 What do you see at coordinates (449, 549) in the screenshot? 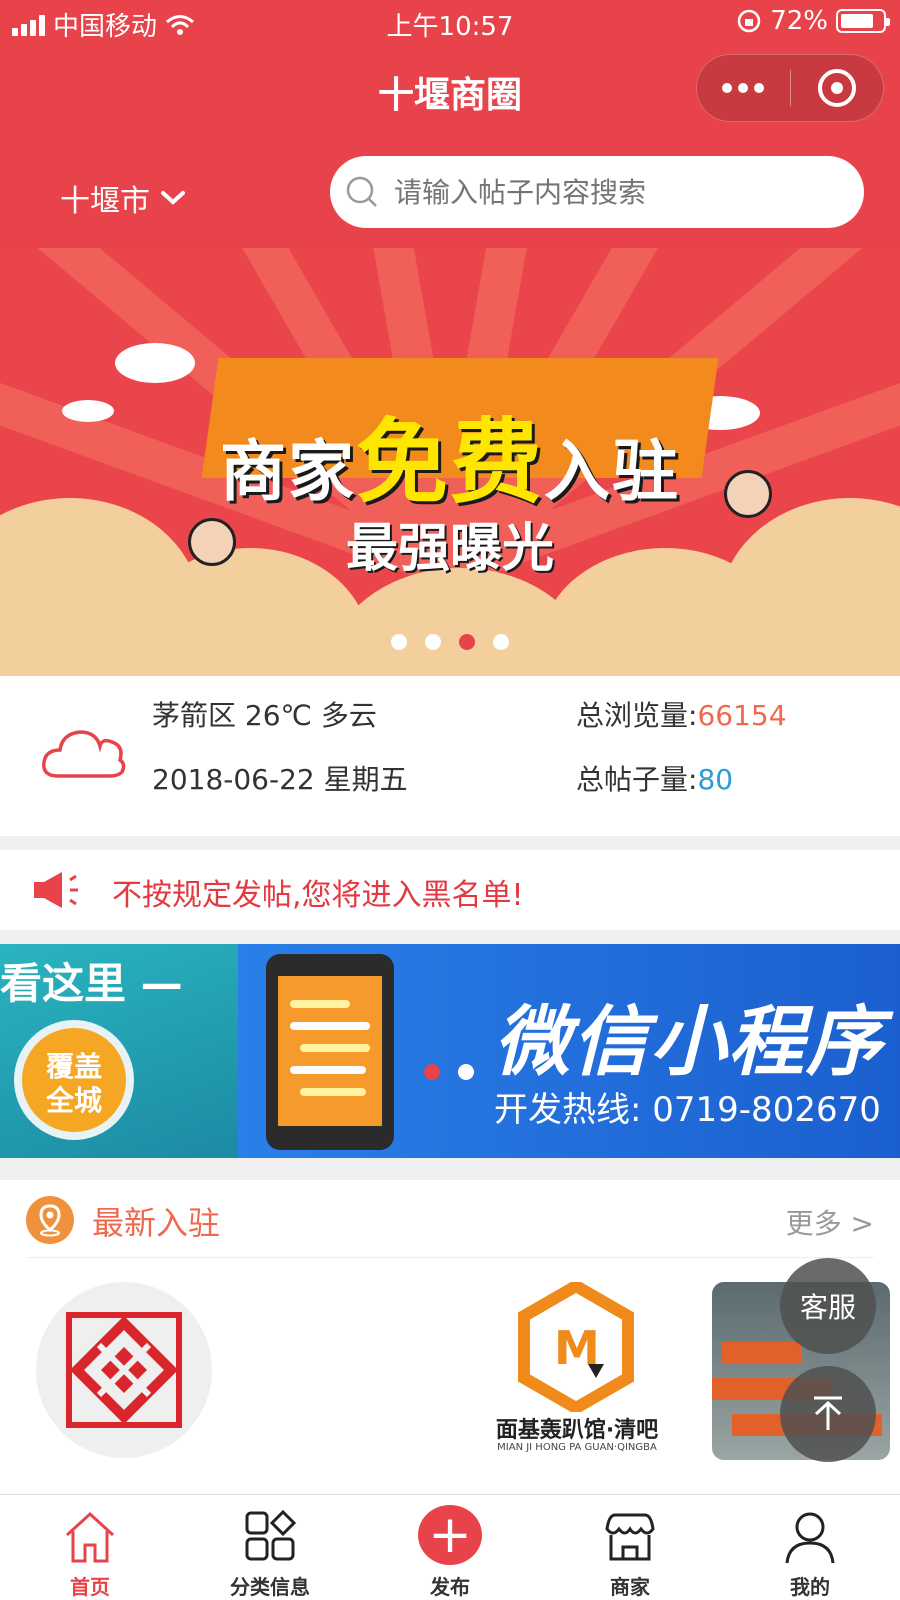
I see `banner-subline: 最强曝光` at bounding box center [449, 549].